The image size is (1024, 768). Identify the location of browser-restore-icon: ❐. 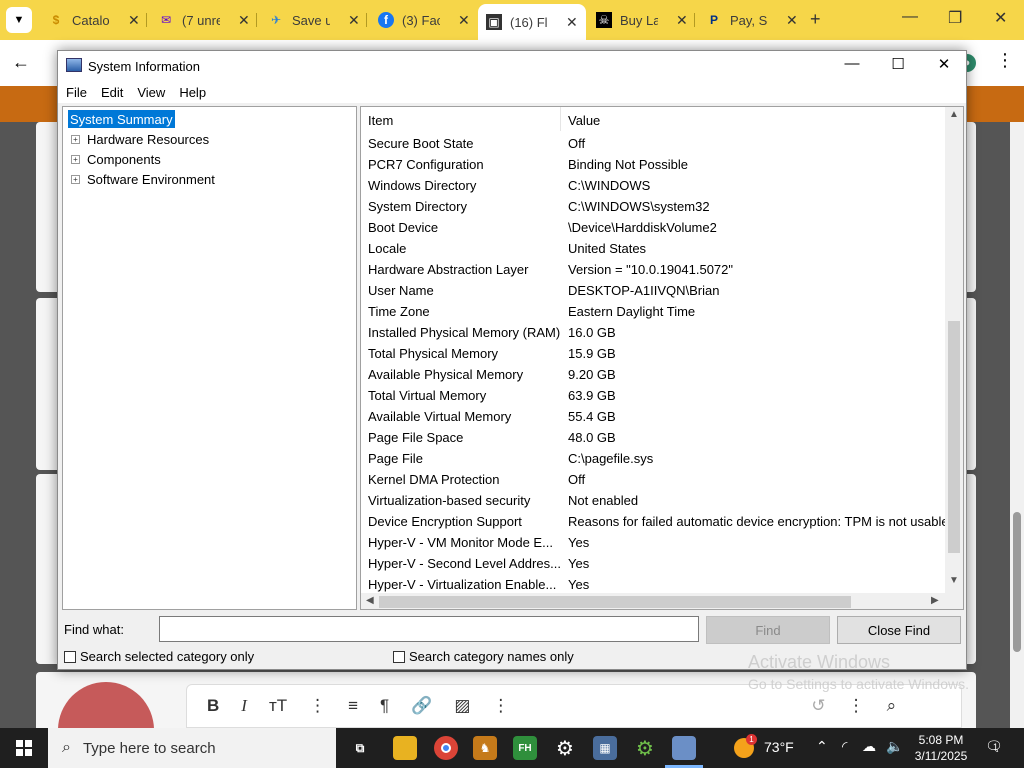
(955, 18).